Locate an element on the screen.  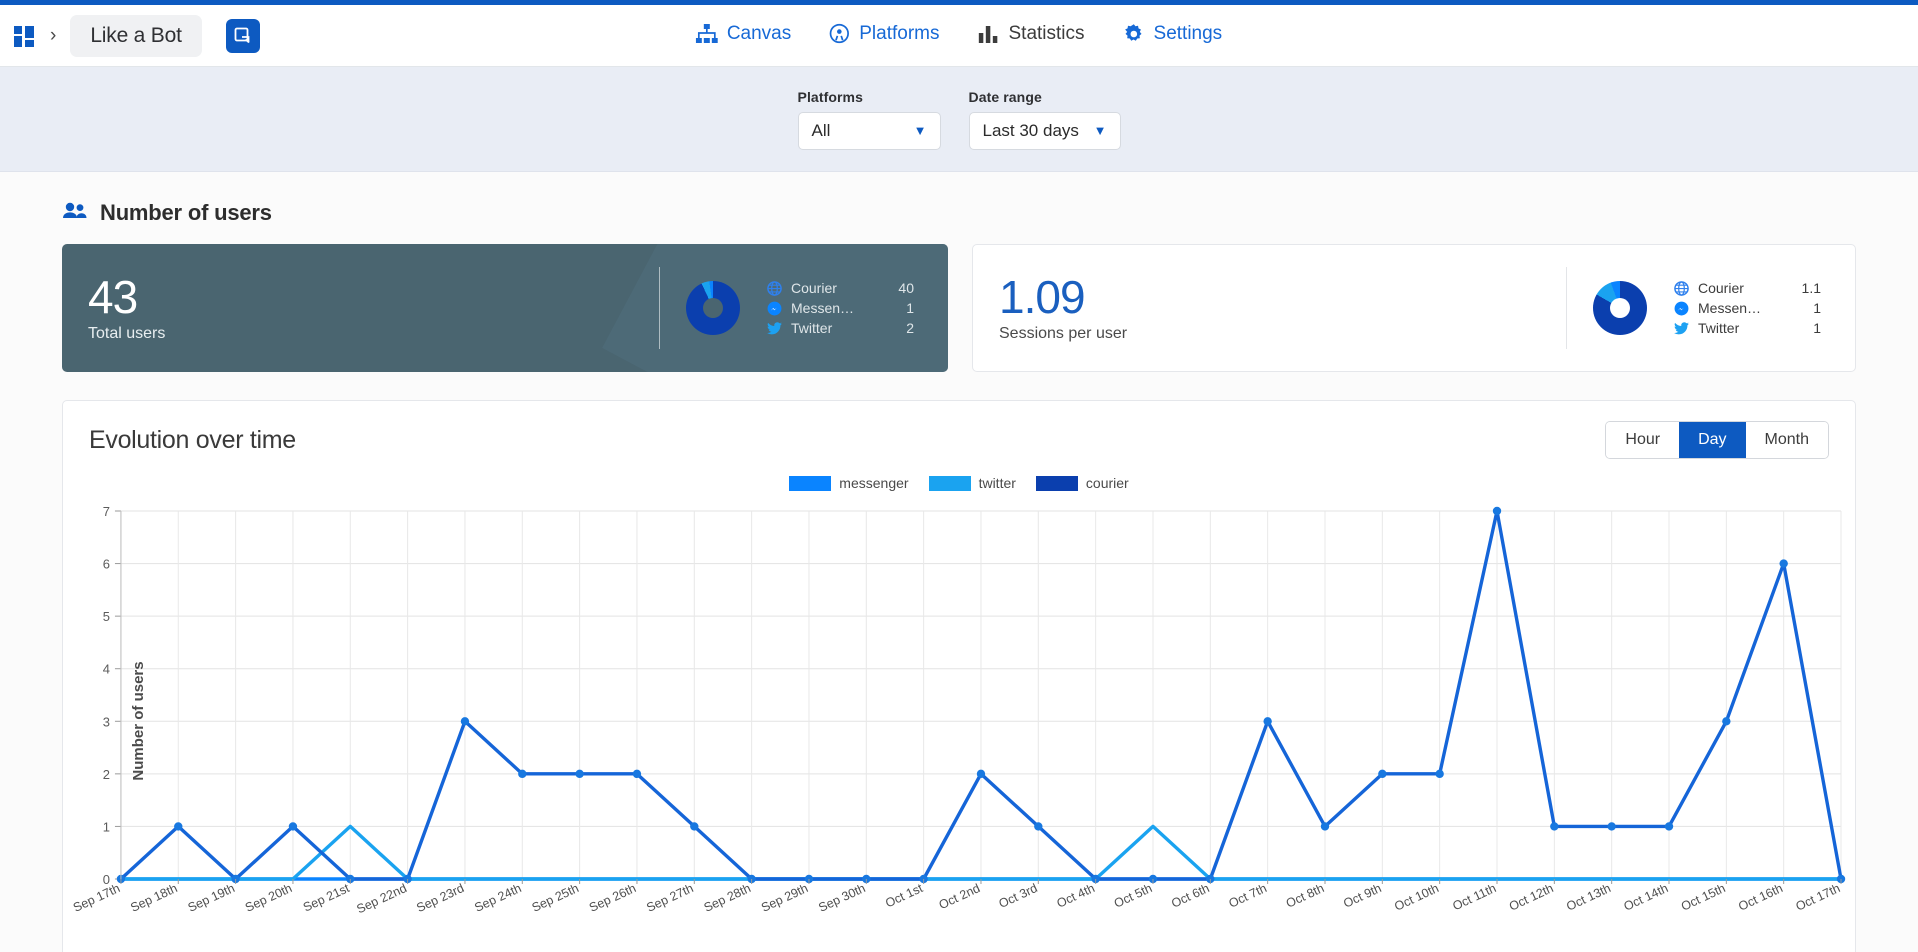
sessions-per-user-value: 1.09 is located at coordinates (1042, 296).